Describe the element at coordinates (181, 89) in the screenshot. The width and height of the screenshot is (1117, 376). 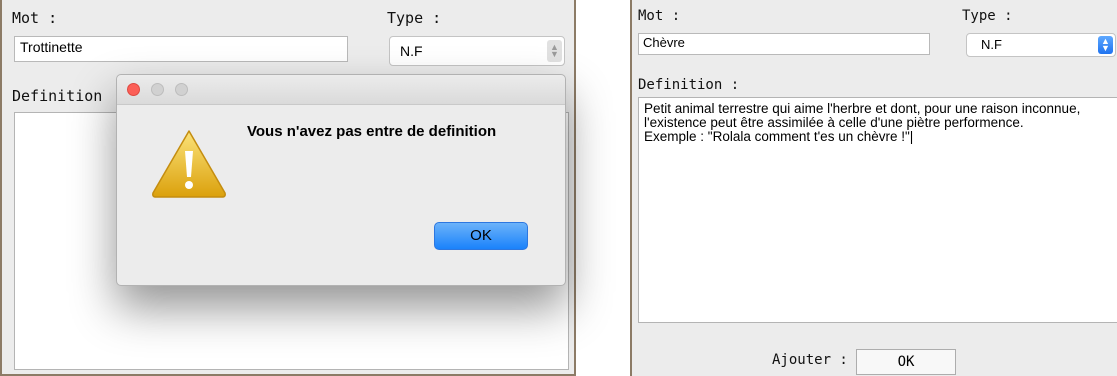
I see `zoom-window-icon` at that location.